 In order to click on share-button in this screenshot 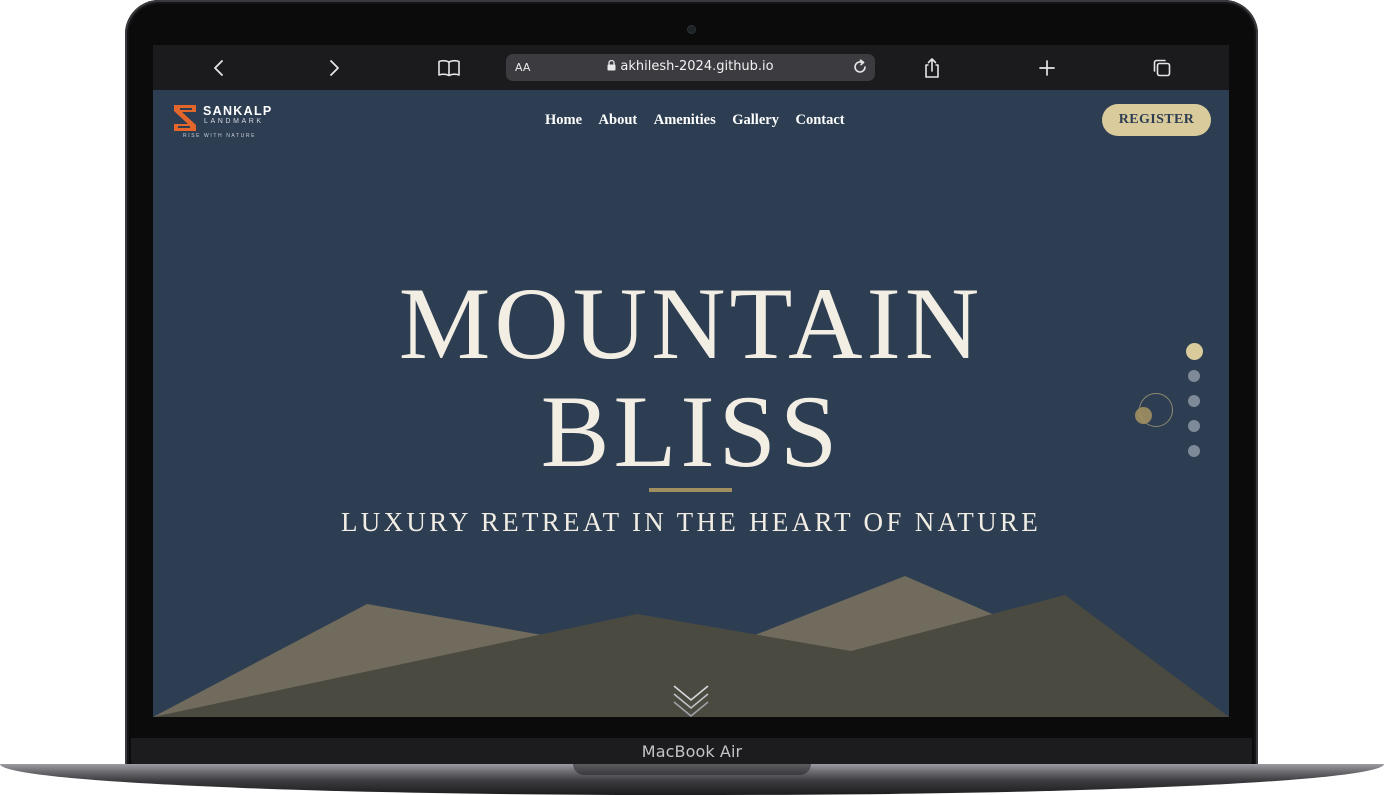, I will do `click(932, 68)`.